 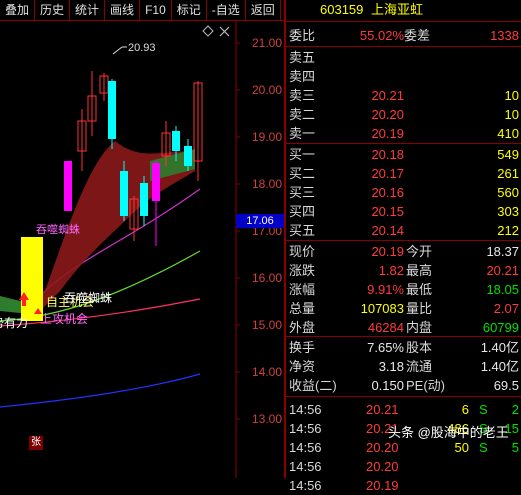 What do you see at coordinates (508, 133) in the screenshot?
I see `ask-volume: 410` at bounding box center [508, 133].